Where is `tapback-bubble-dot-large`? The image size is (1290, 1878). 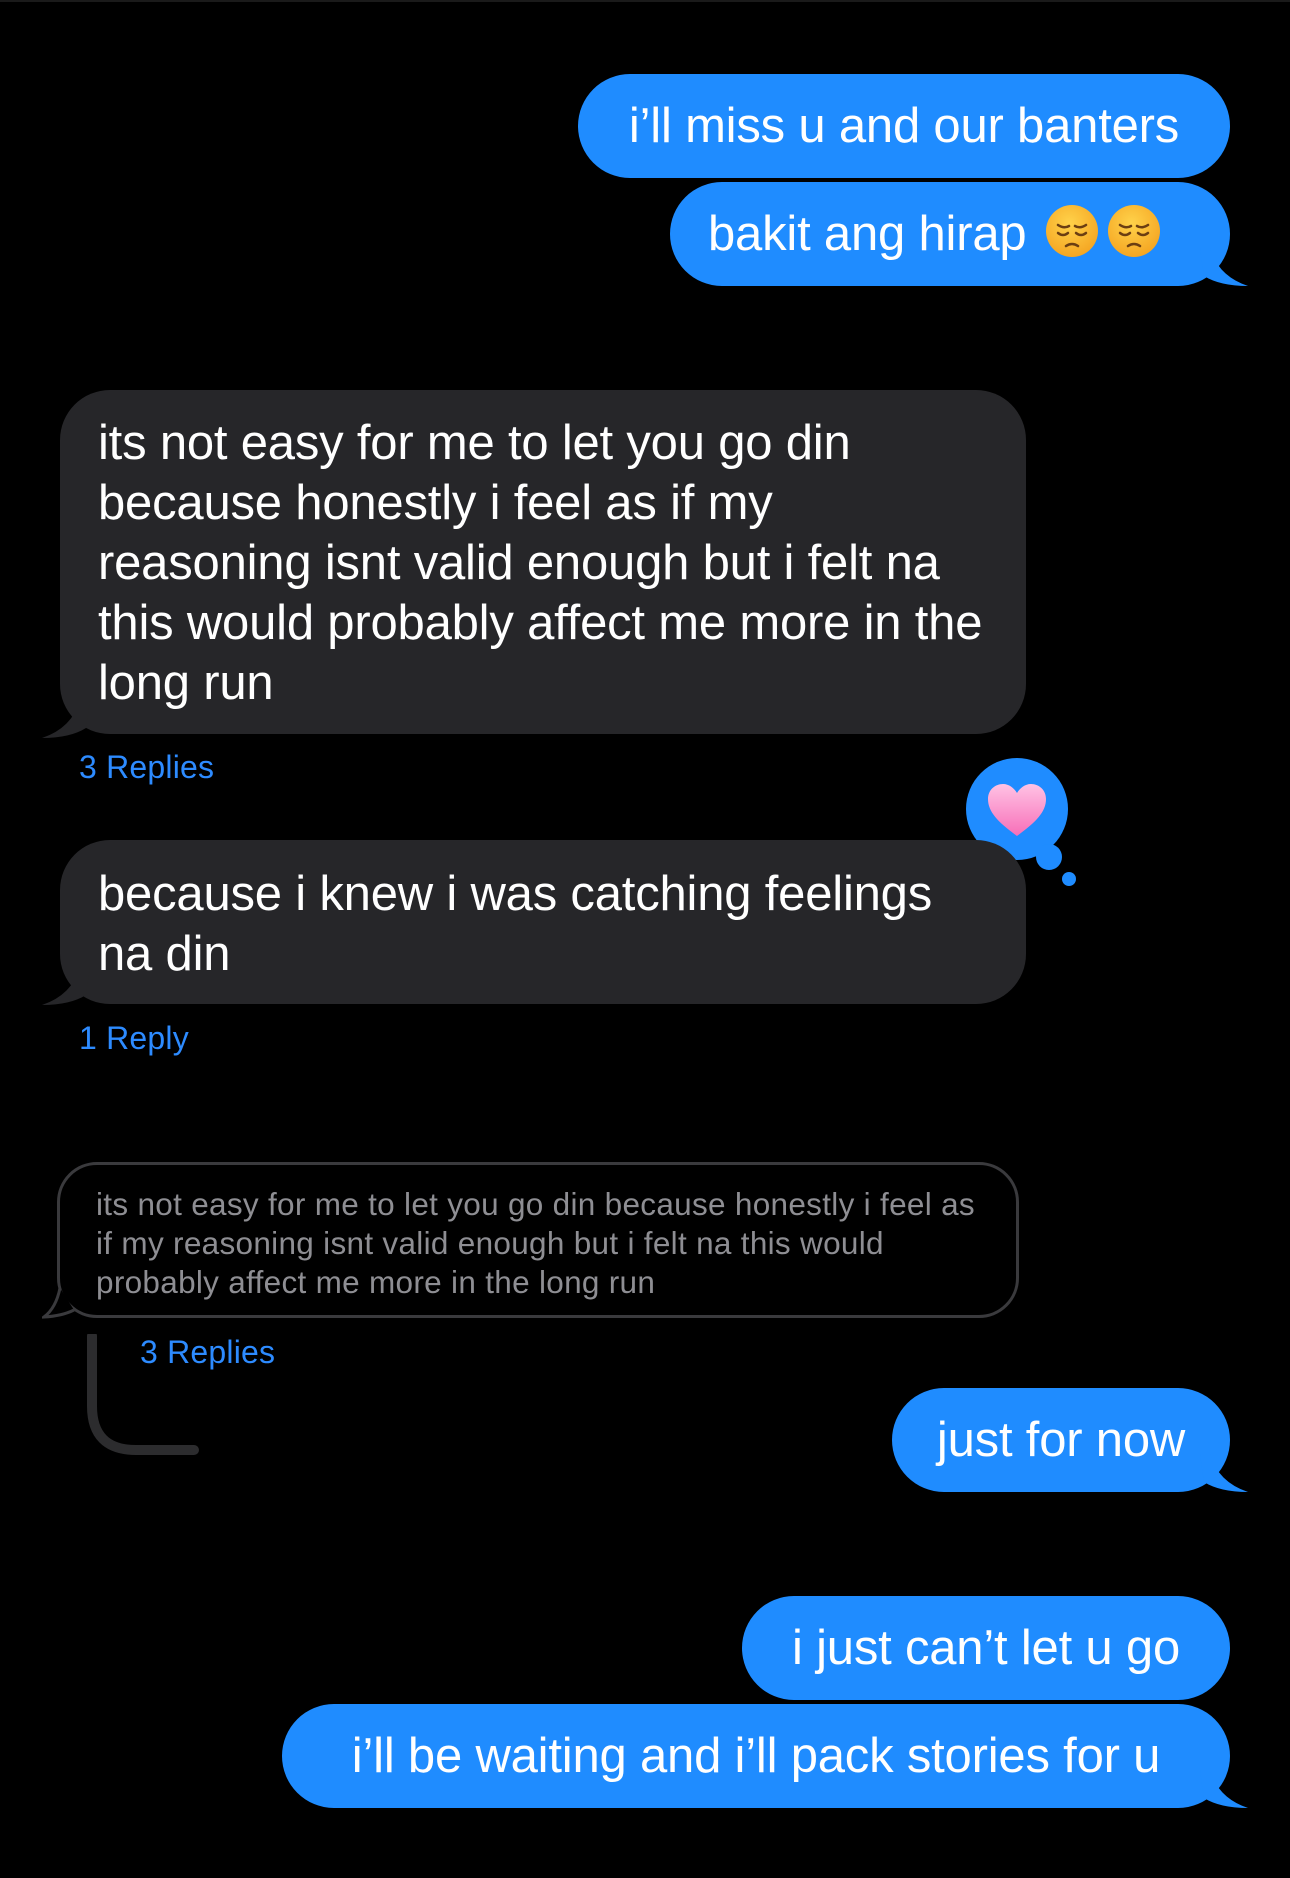 tapback-bubble-dot-large is located at coordinates (1049, 857).